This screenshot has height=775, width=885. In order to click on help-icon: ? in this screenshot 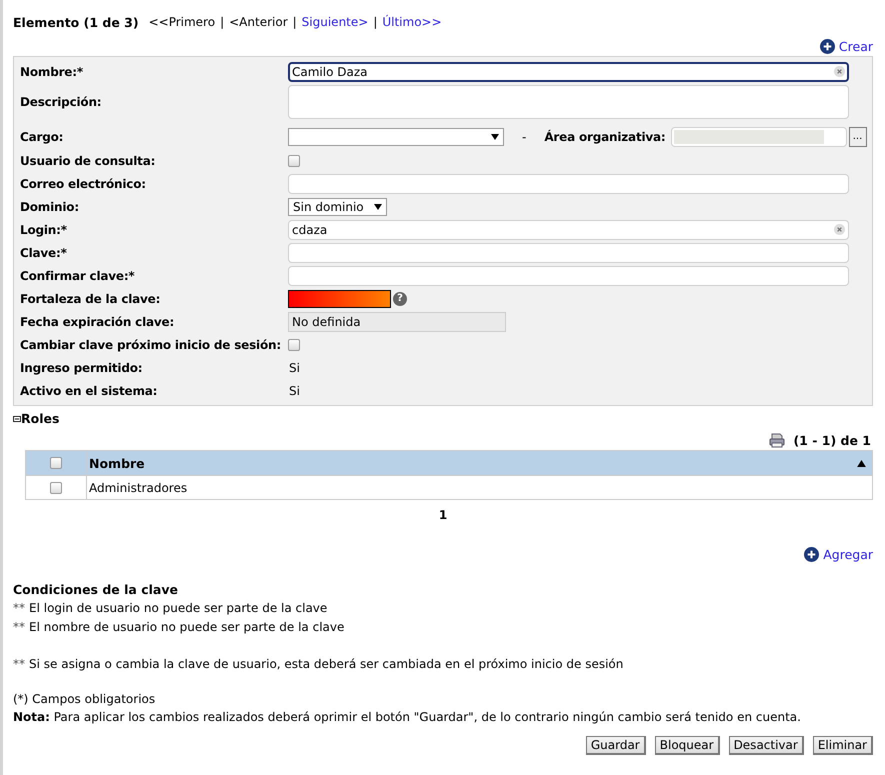, I will do `click(400, 299)`.